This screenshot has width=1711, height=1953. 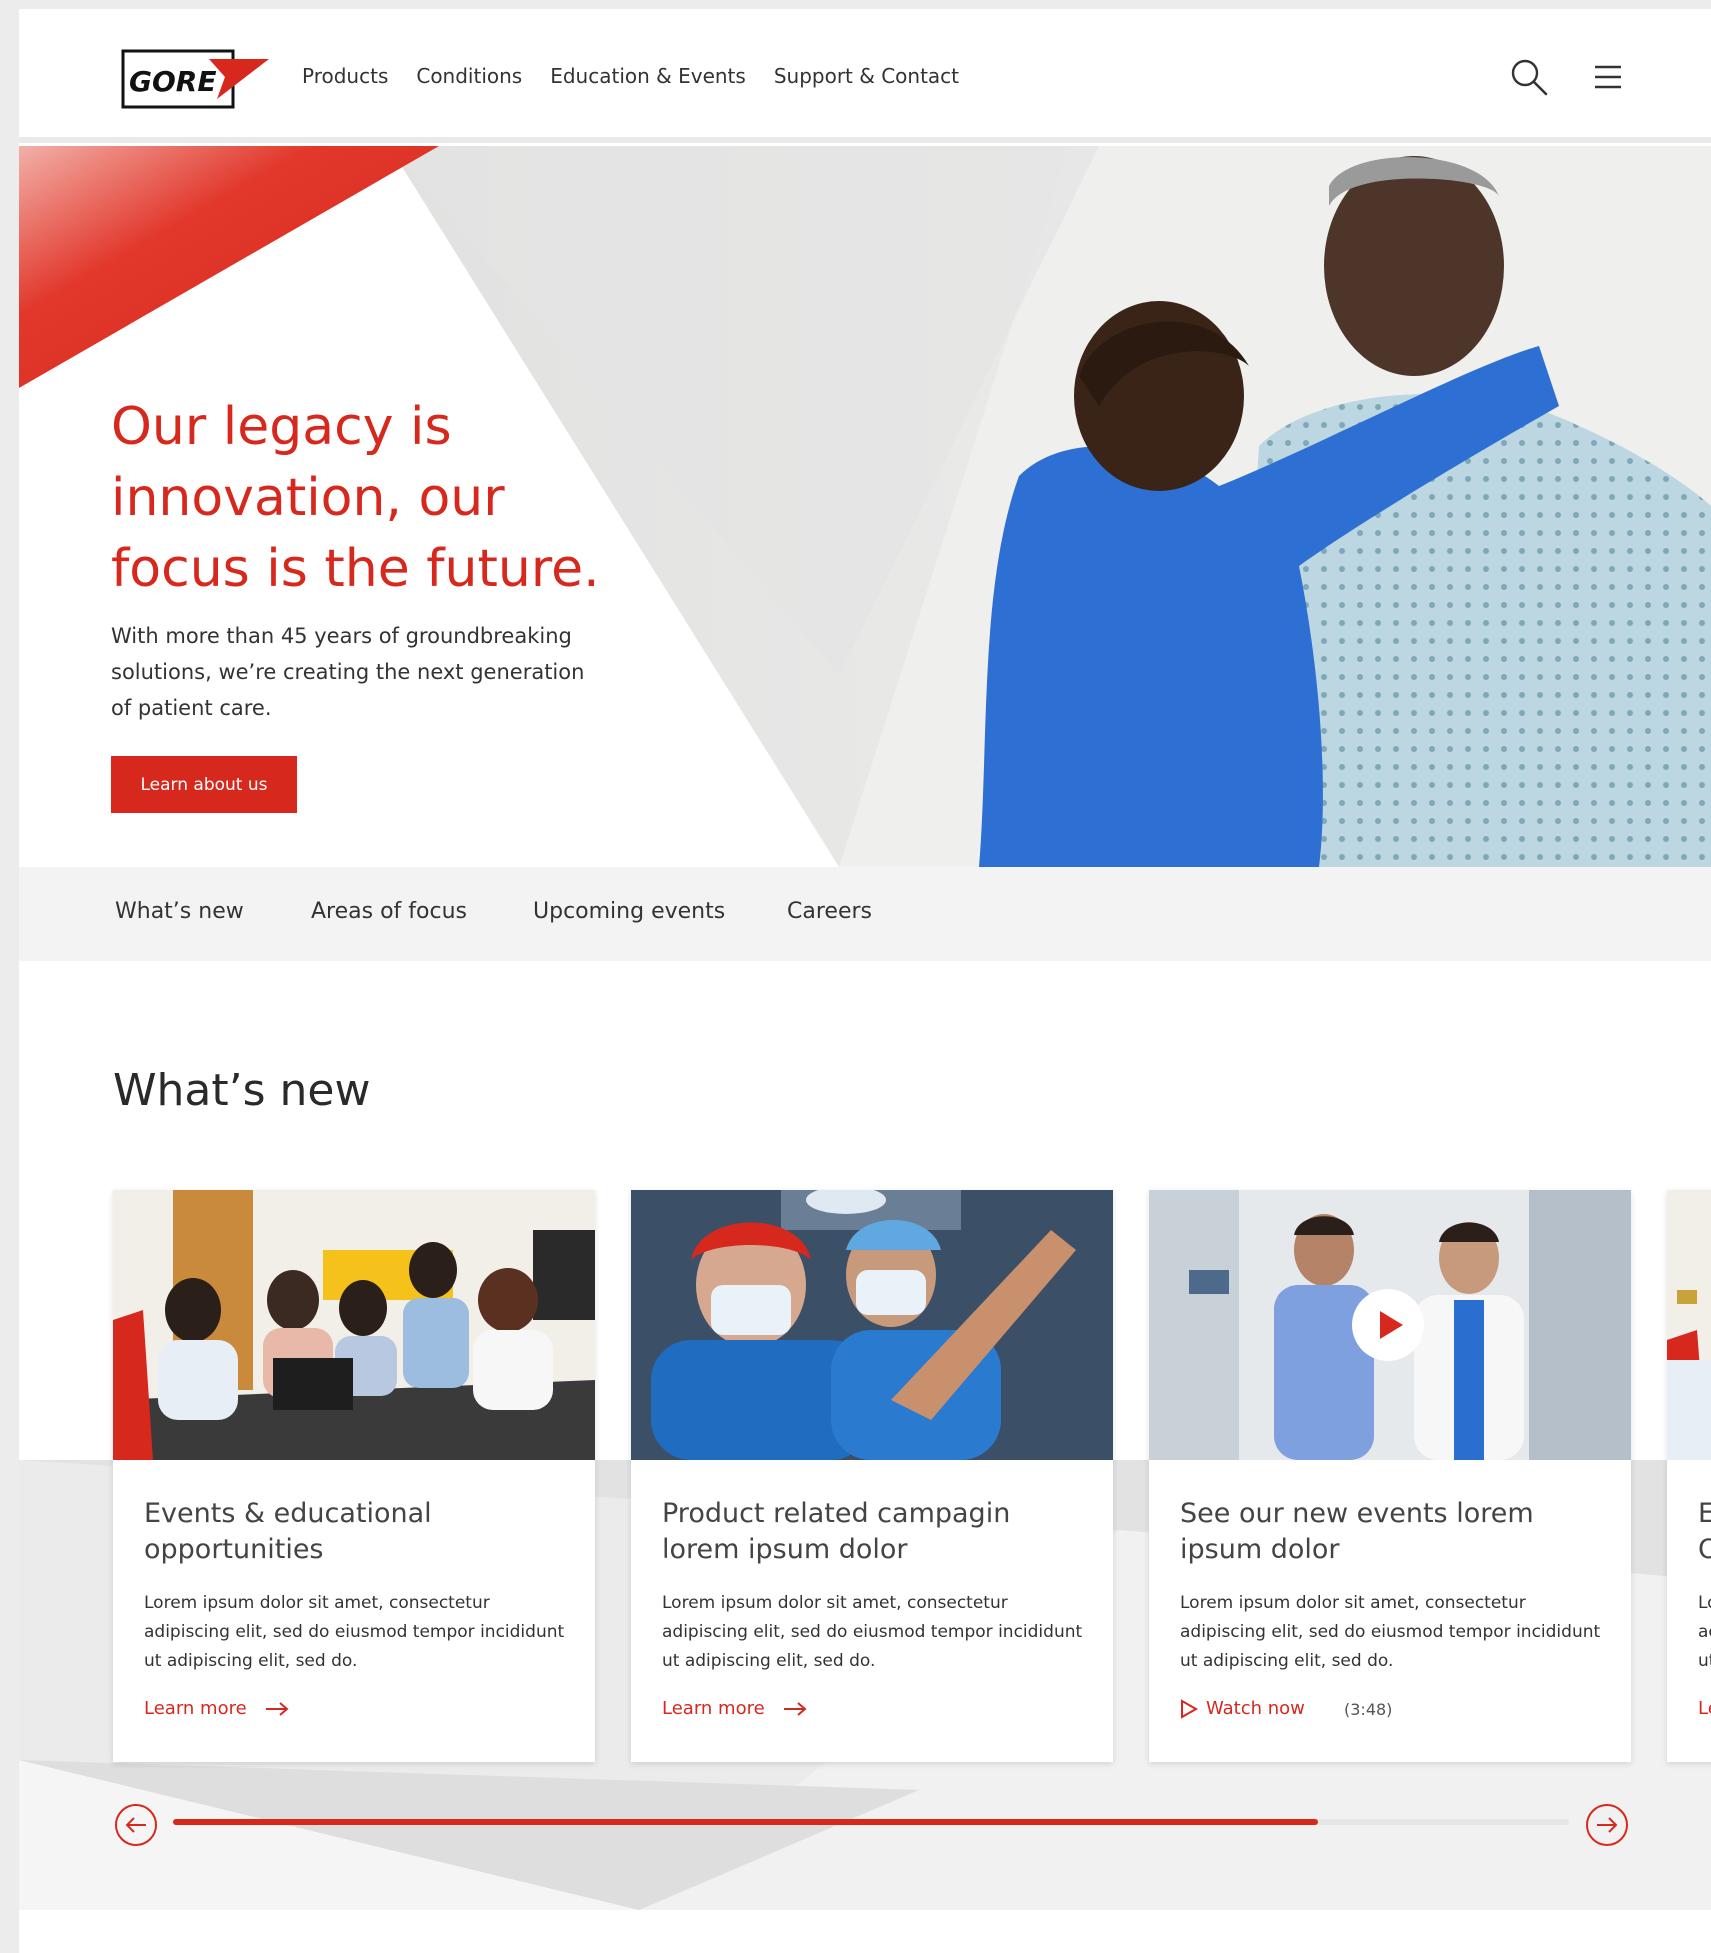 I want to click on learn-more-link: Le, so click(x=1704, y=1708).